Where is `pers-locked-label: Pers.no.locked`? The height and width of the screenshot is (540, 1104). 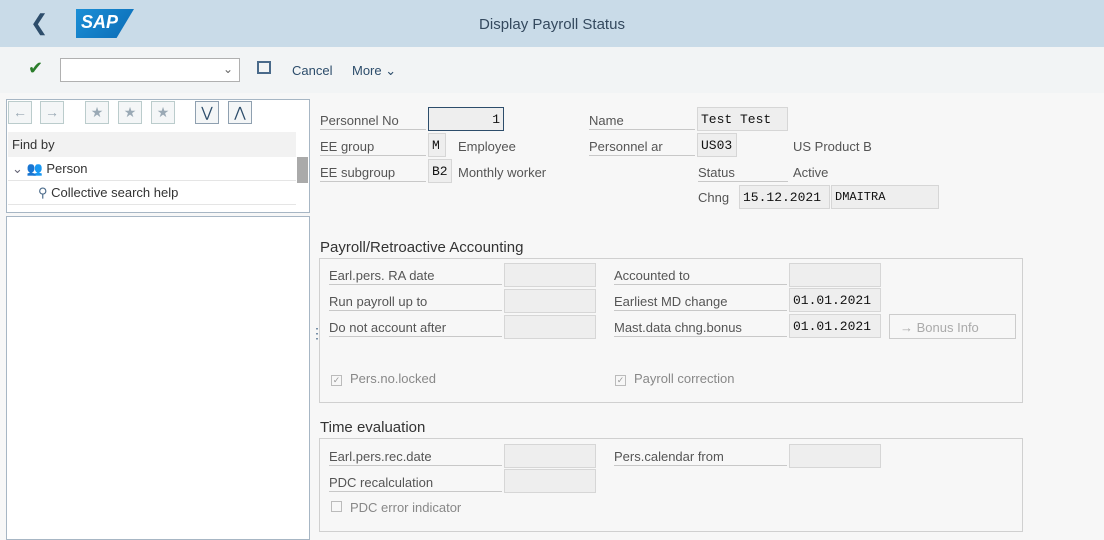 pers-locked-label: Pers.no.locked is located at coordinates (393, 378).